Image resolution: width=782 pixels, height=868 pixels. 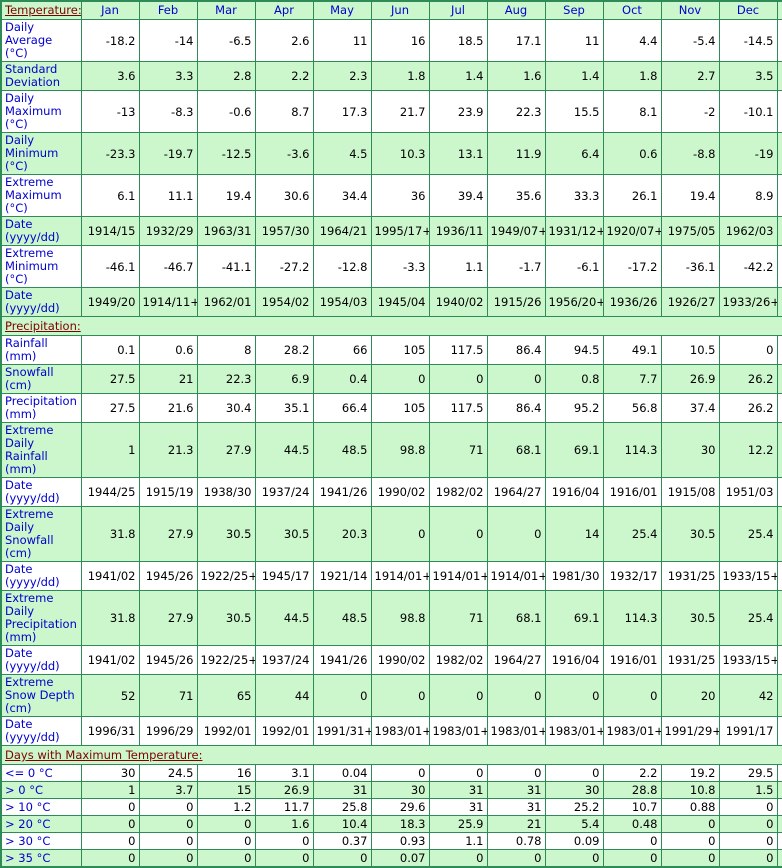 I want to click on cell-date-yyyy-dd-jan: 1949/20, so click(x=110, y=302).